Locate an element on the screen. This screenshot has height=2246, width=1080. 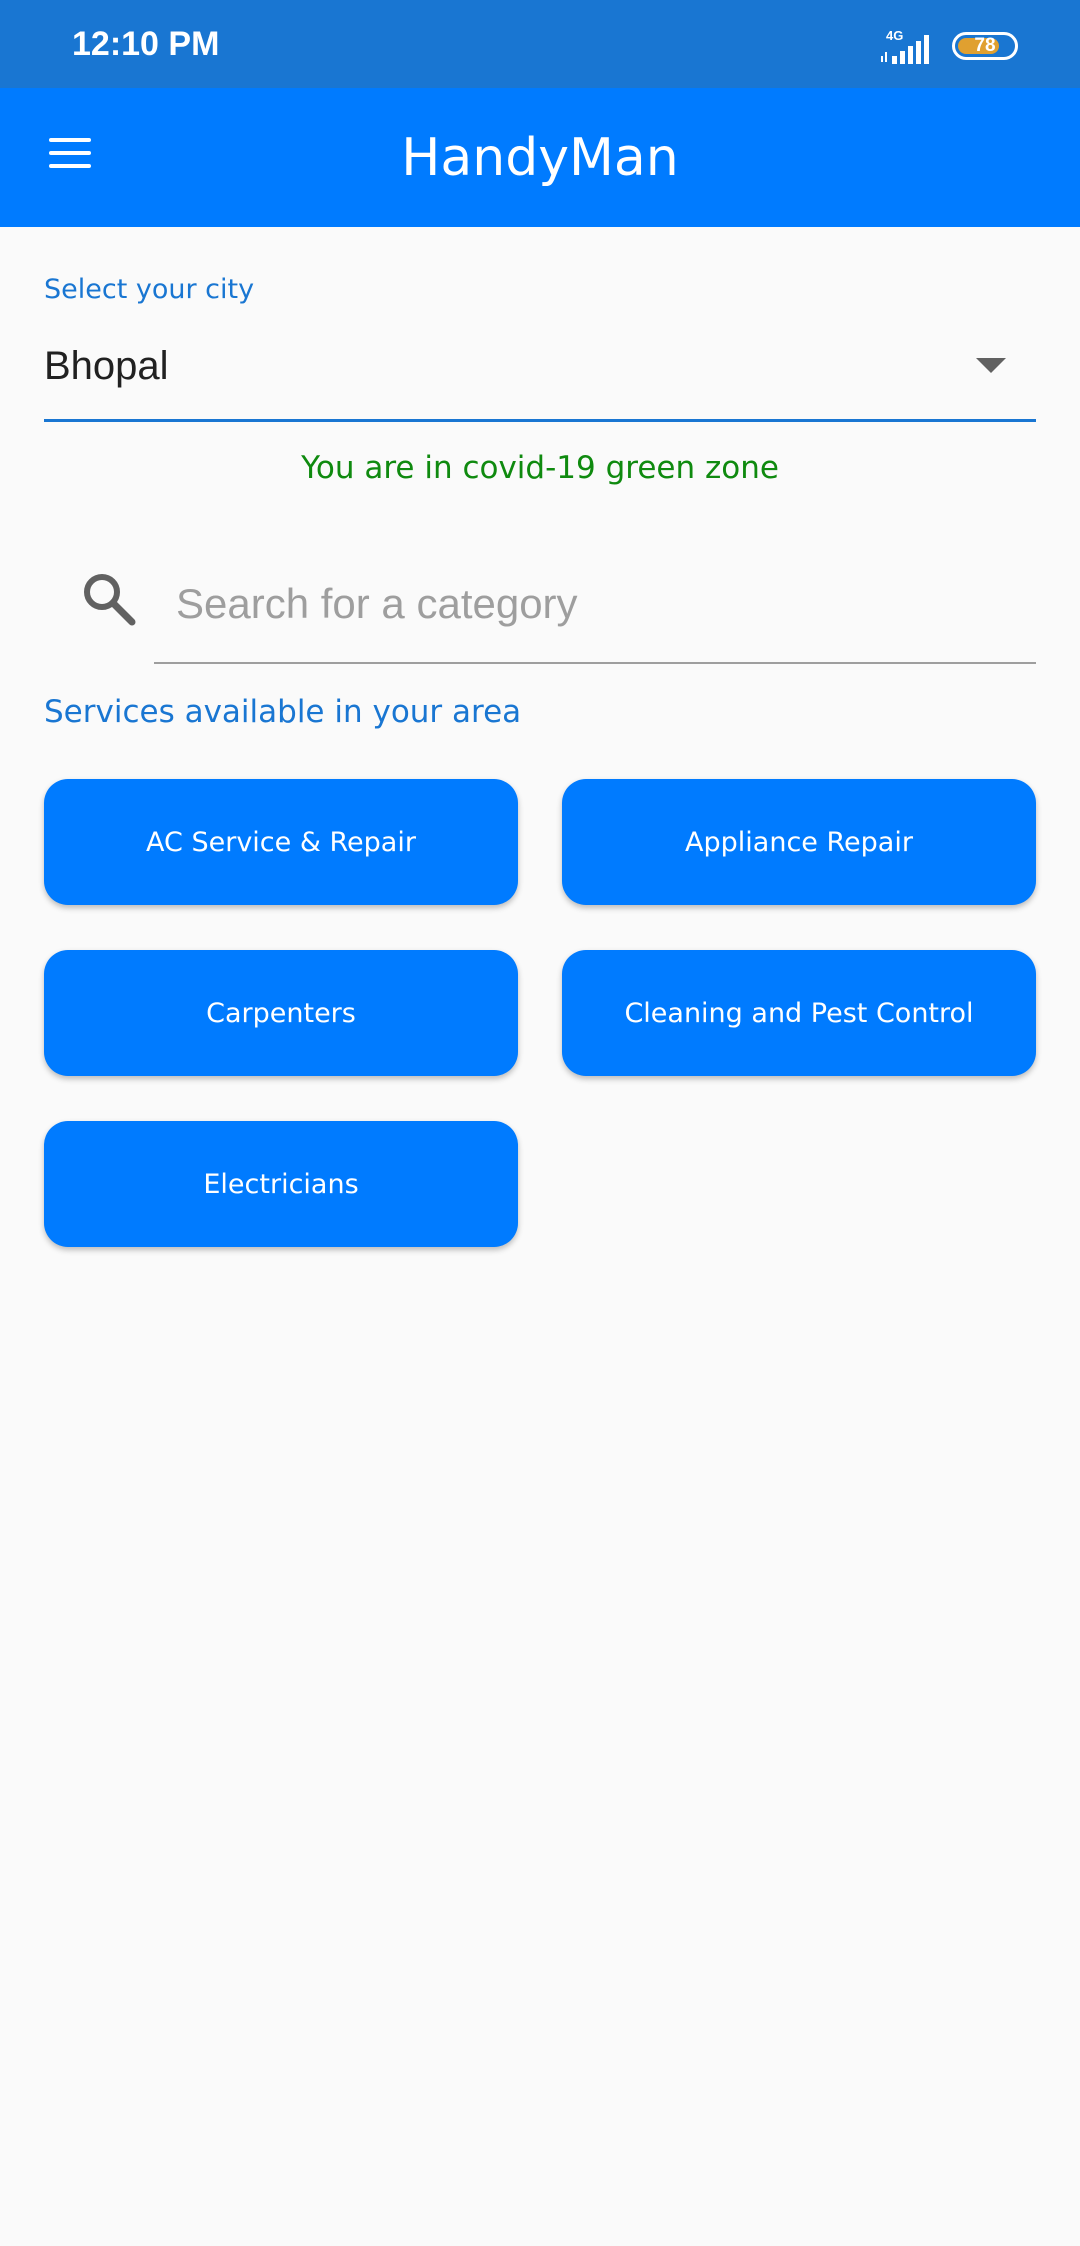
city-value: Bhopal is located at coordinates (106, 366).